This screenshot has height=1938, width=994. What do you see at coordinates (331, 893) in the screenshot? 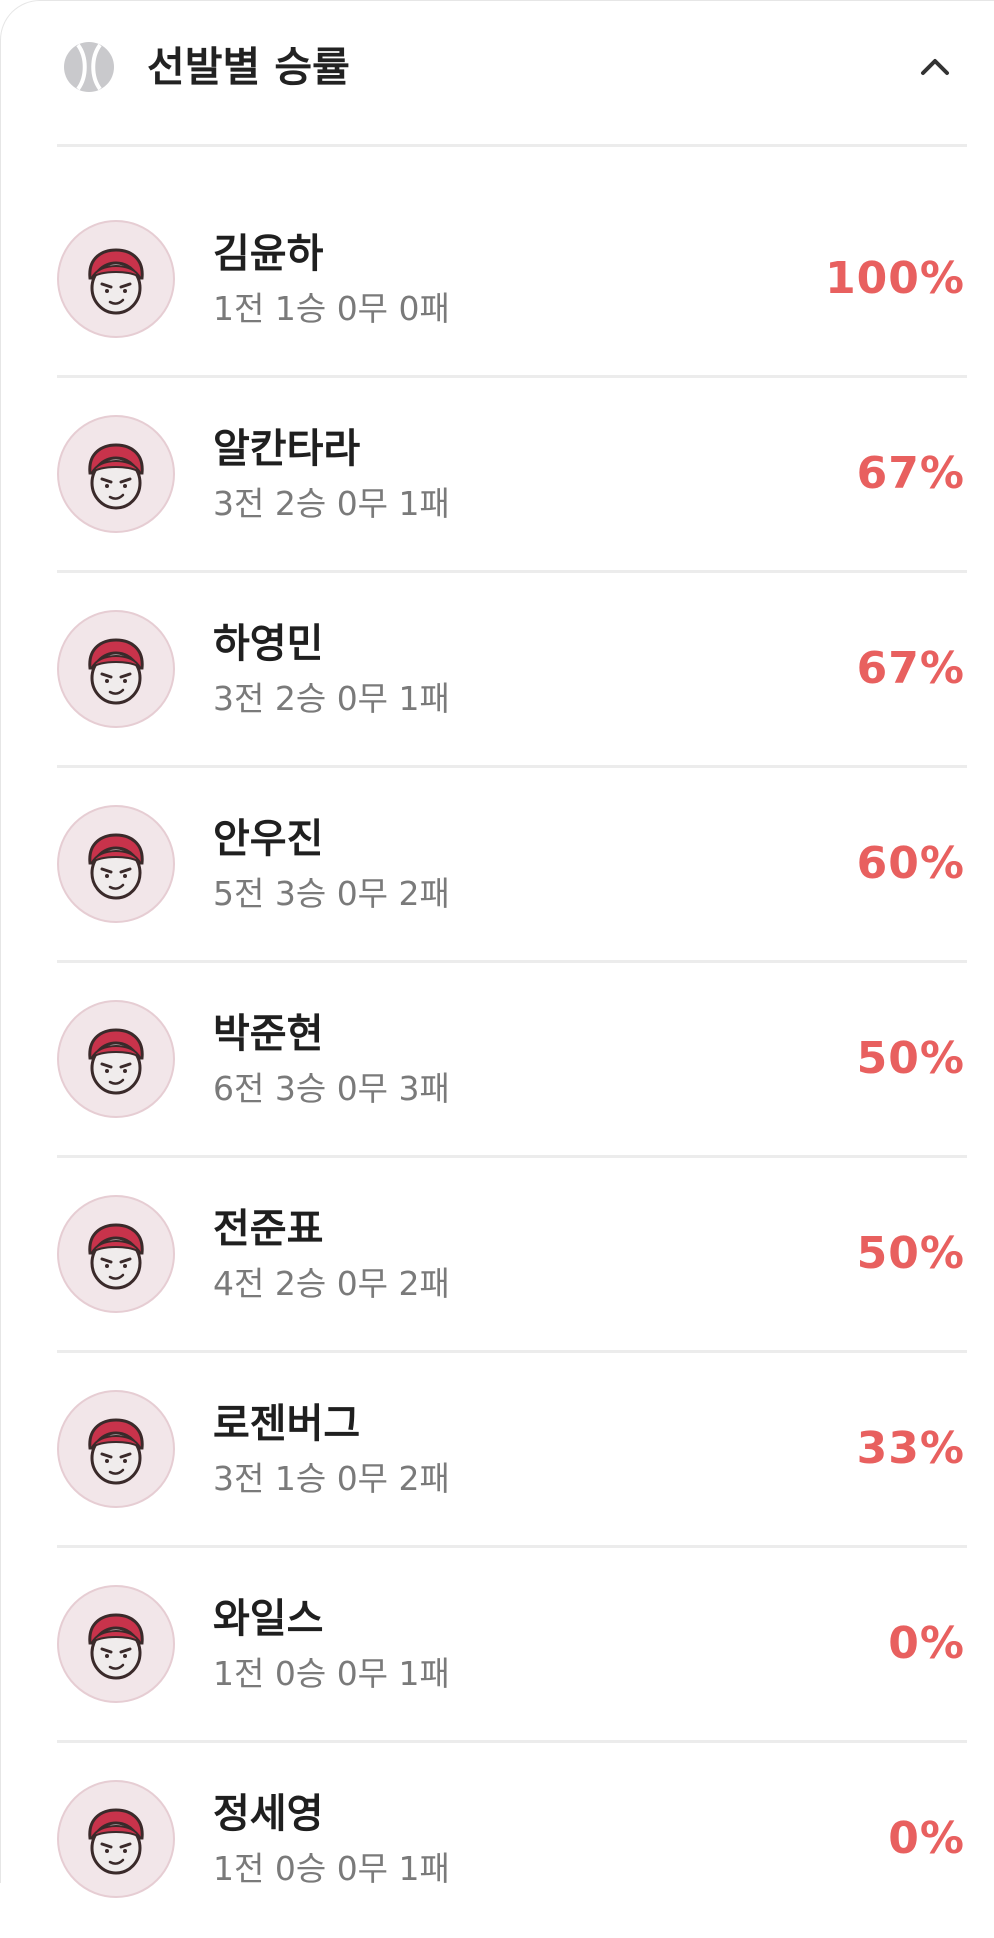
I see `pitcher-record: 5전 3승 0무 2패` at bounding box center [331, 893].